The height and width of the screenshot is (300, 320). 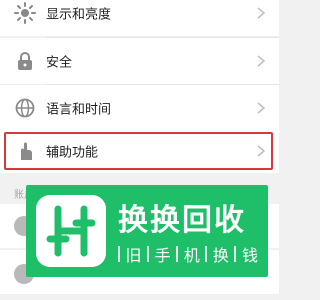 What do you see at coordinates (79, 15) in the screenshot?
I see `settings-item-label: 显示和亮度` at bounding box center [79, 15].